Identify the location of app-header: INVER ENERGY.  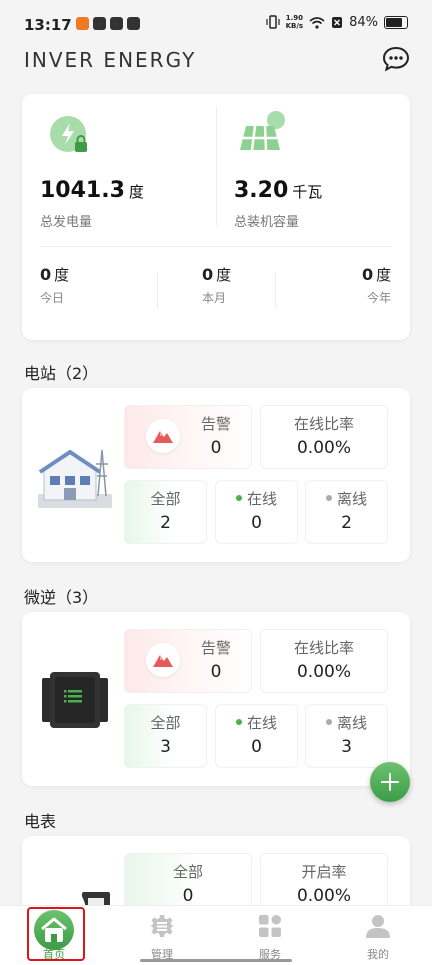
(216, 66).